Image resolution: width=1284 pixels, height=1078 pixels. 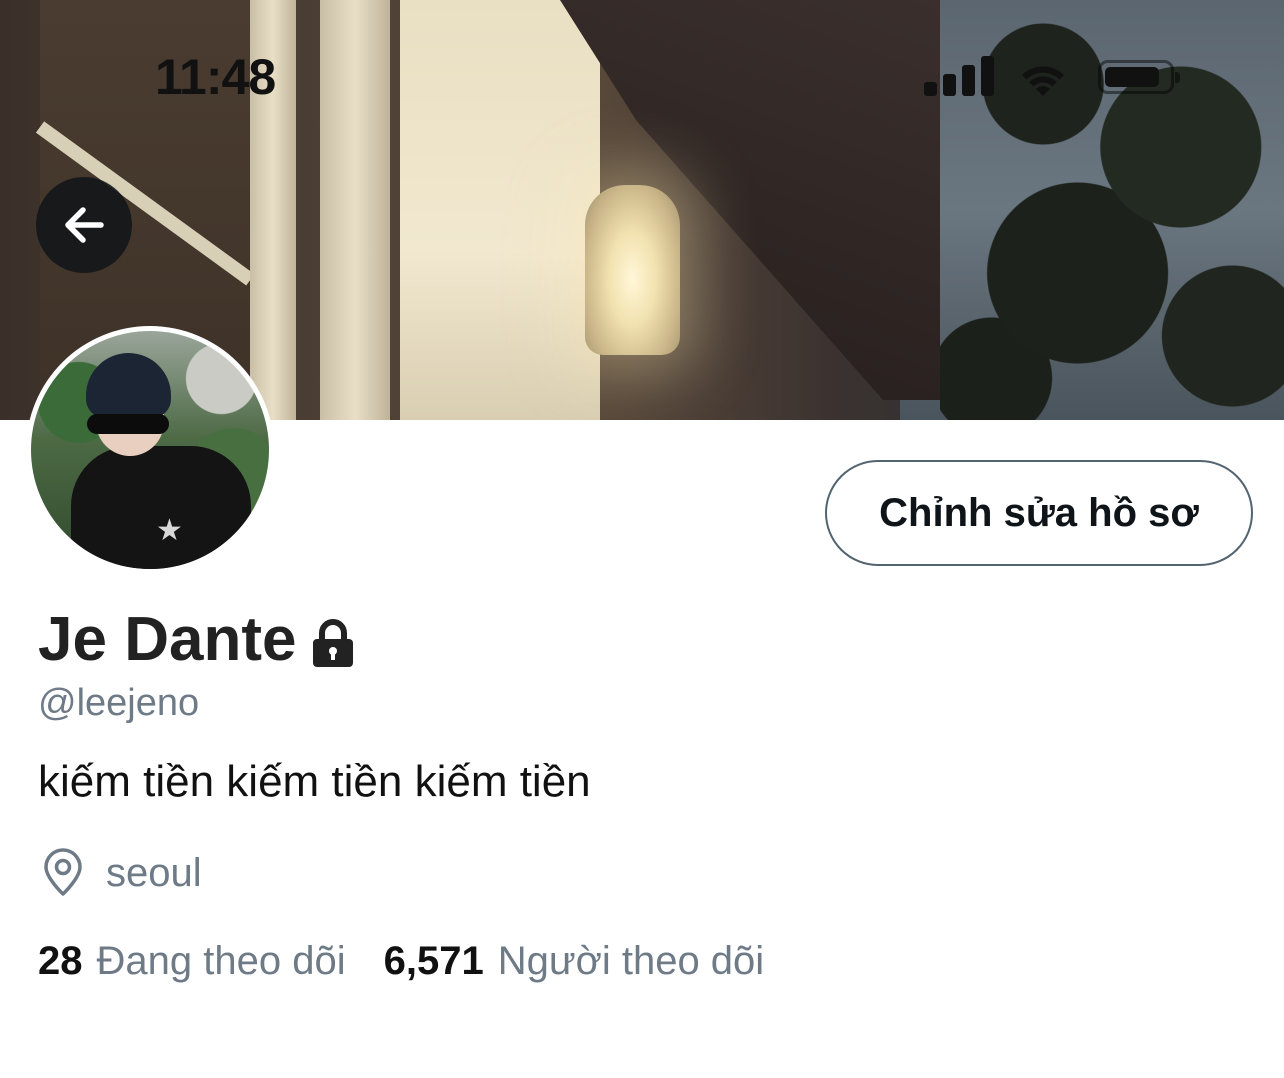 I want to click on profile-handle: @leejeno, so click(x=119, y=703).